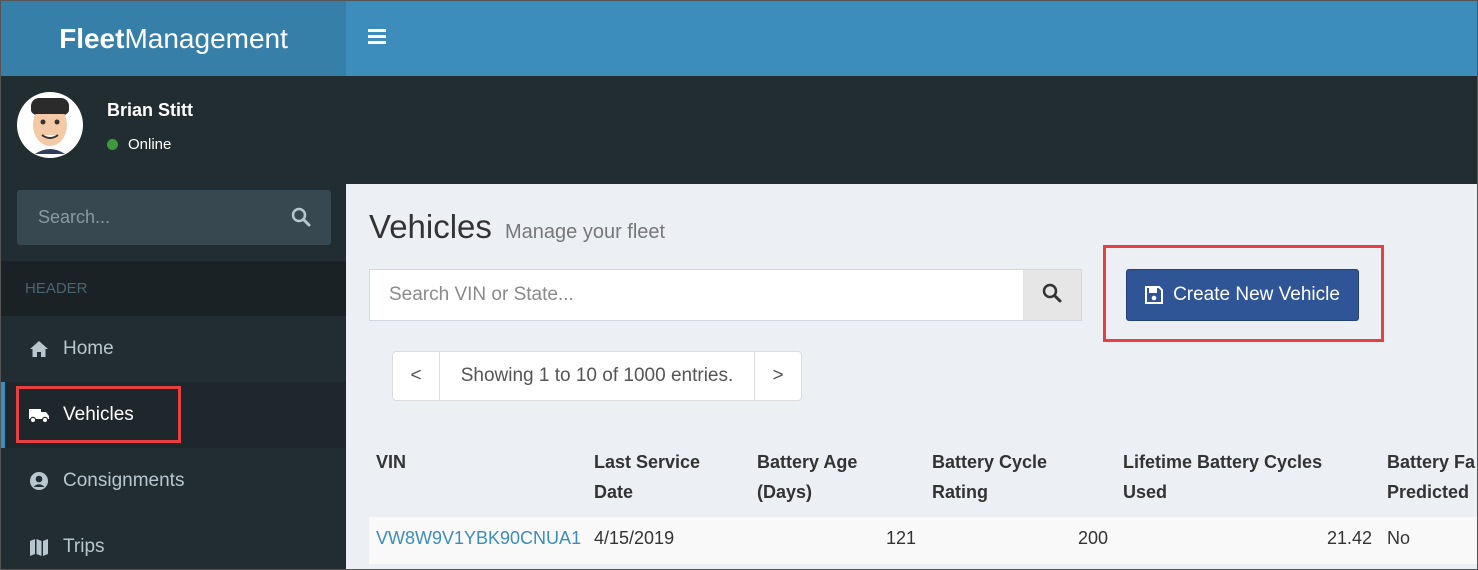 The image size is (1478, 570). Describe the element at coordinates (416, 376) in the screenshot. I see `prev-page-button: <` at that location.